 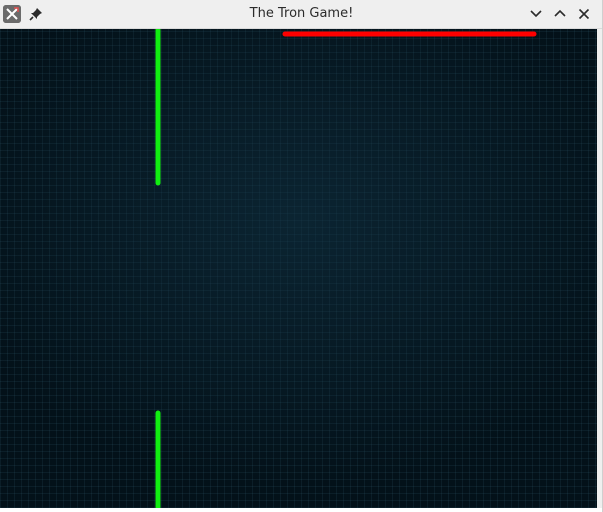 I want to click on window-bottom-edge, so click(x=301, y=510).